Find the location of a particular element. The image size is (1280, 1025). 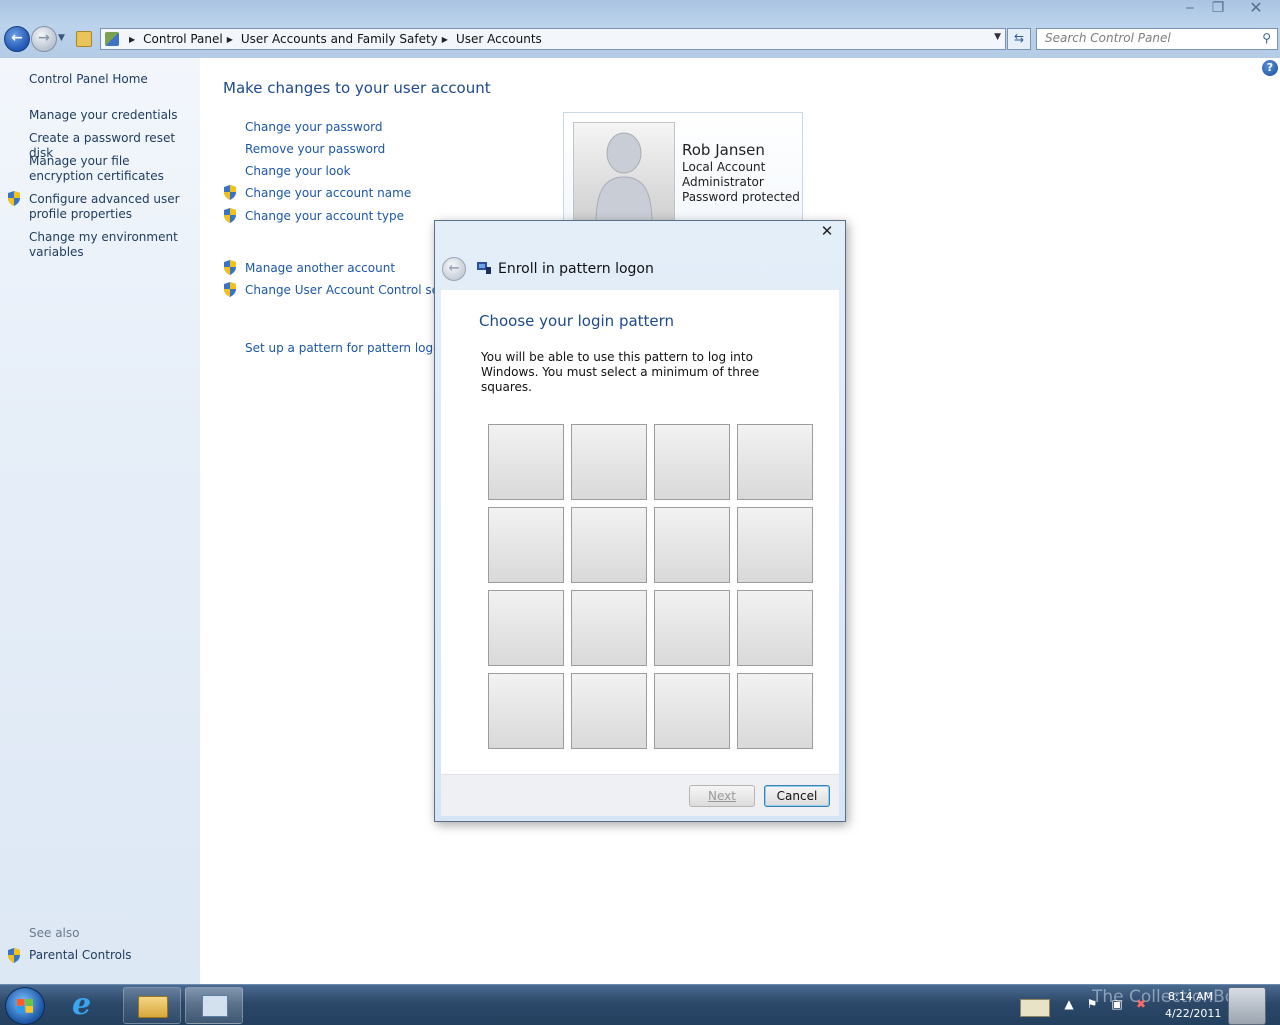

search-box: ⚲ is located at coordinates (1157, 39).